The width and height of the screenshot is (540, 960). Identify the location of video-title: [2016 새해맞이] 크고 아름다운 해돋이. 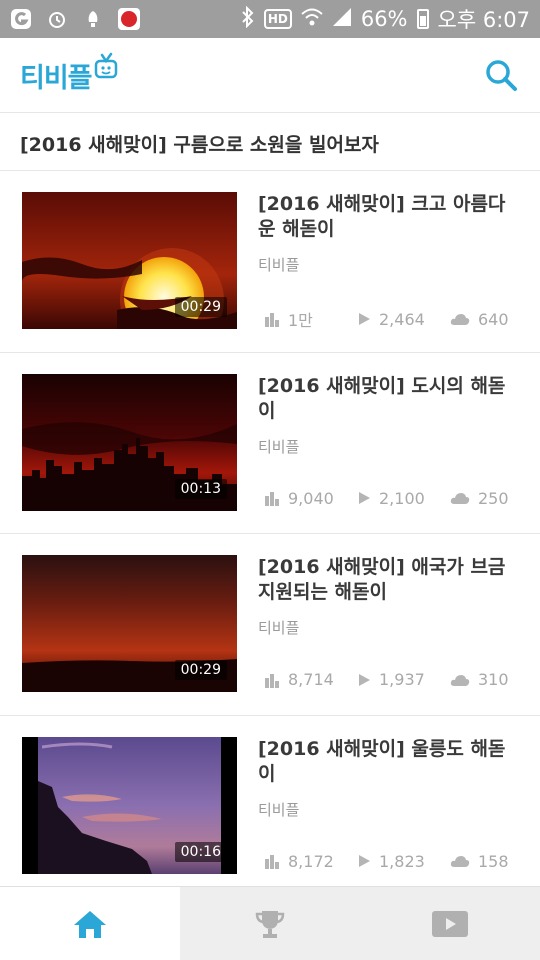
(389, 217).